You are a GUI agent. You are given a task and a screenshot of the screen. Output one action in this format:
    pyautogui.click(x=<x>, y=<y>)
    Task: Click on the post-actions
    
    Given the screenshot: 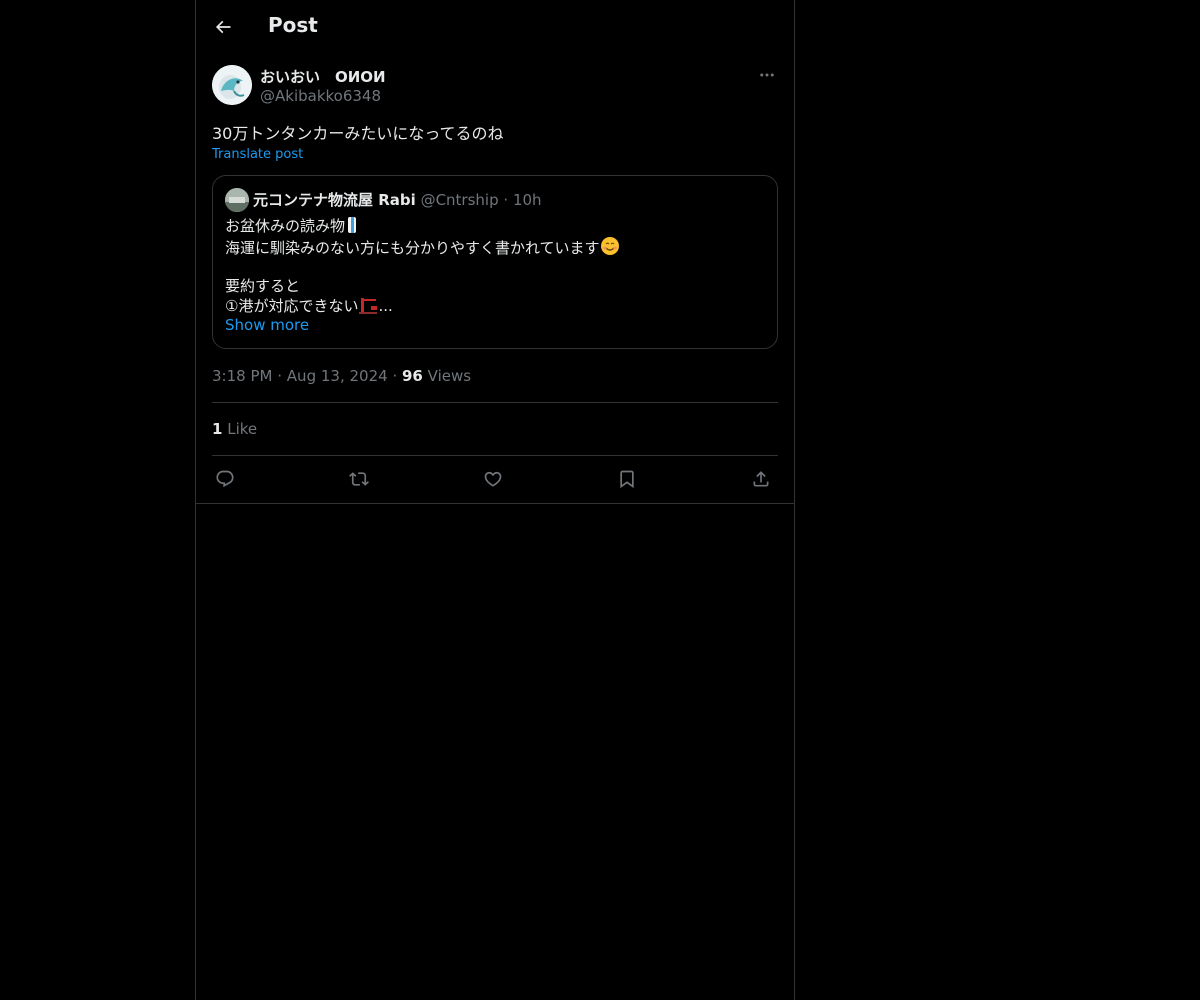 What is the action you would take?
    pyautogui.click(x=495, y=479)
    